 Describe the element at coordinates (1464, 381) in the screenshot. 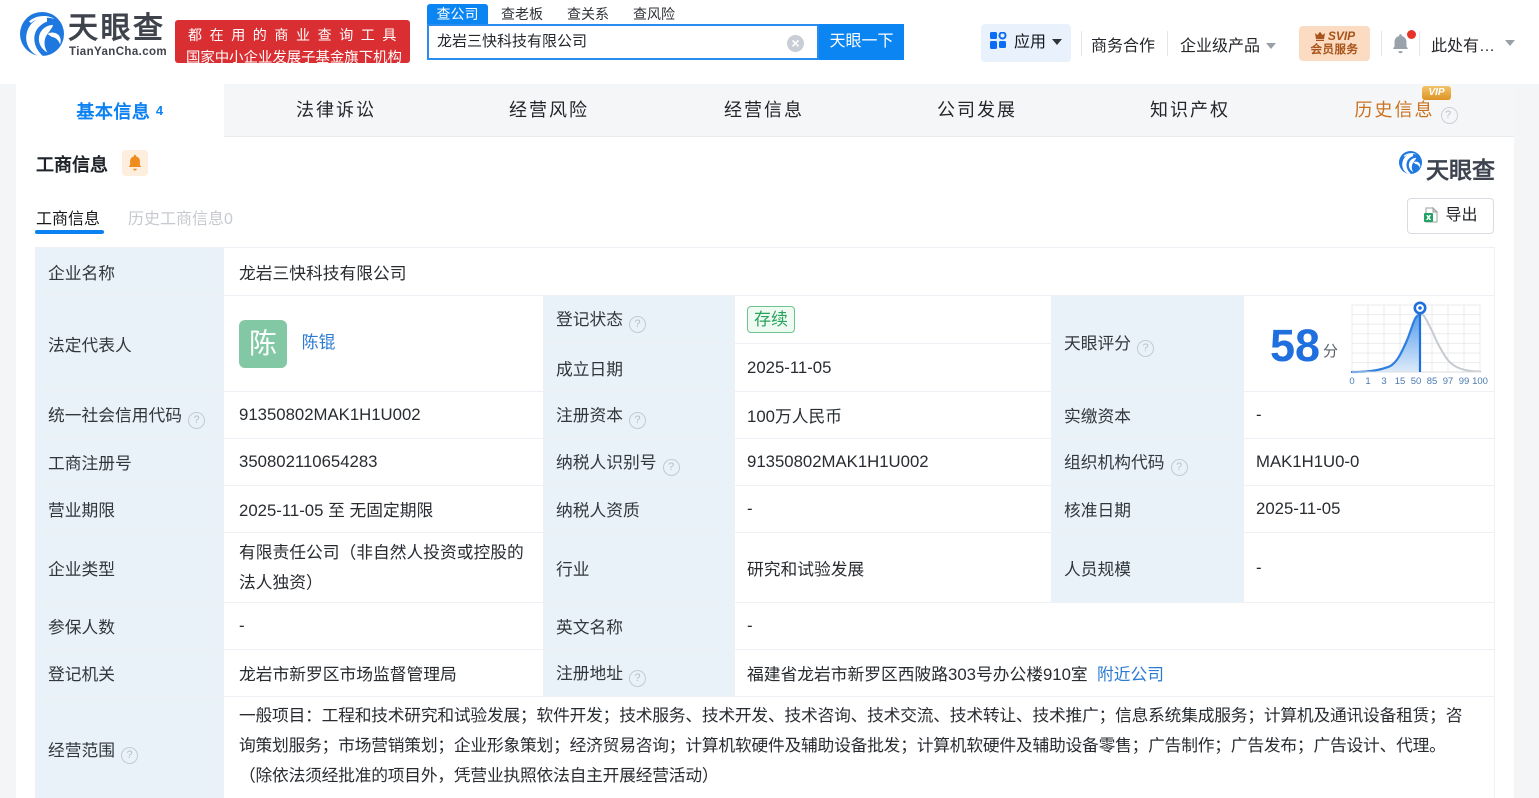

I see `svg-text: 99` at that location.